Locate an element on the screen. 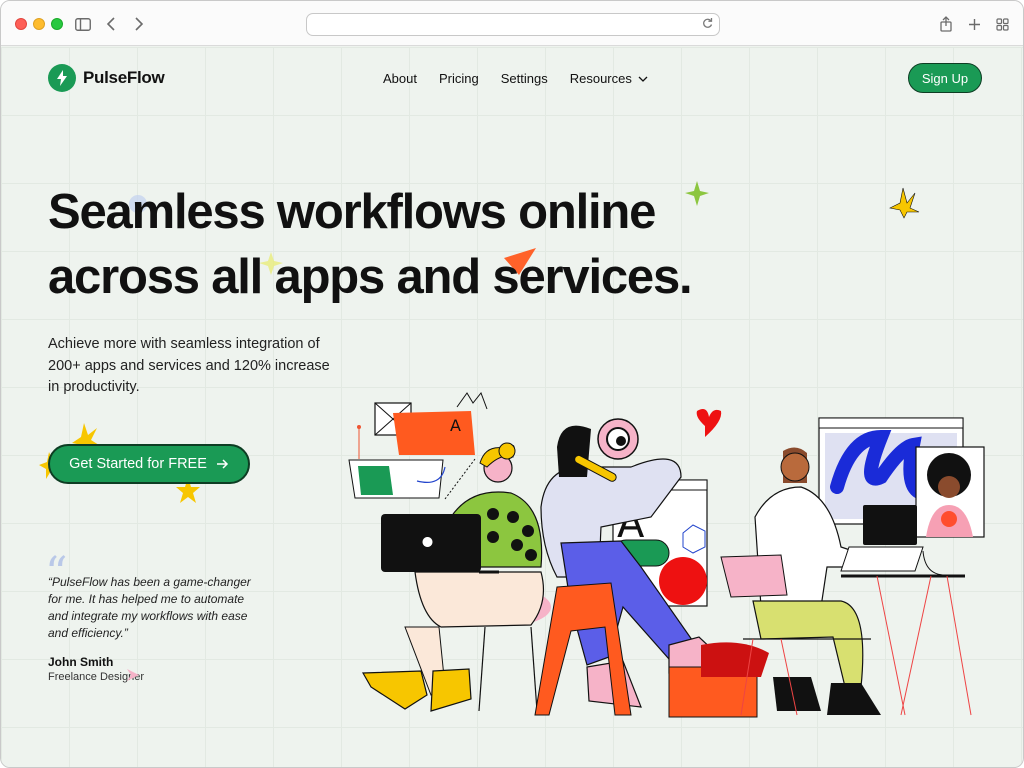 This screenshot has height=768, width=1024. nav-link-resources-label: Resources is located at coordinates (600, 78).